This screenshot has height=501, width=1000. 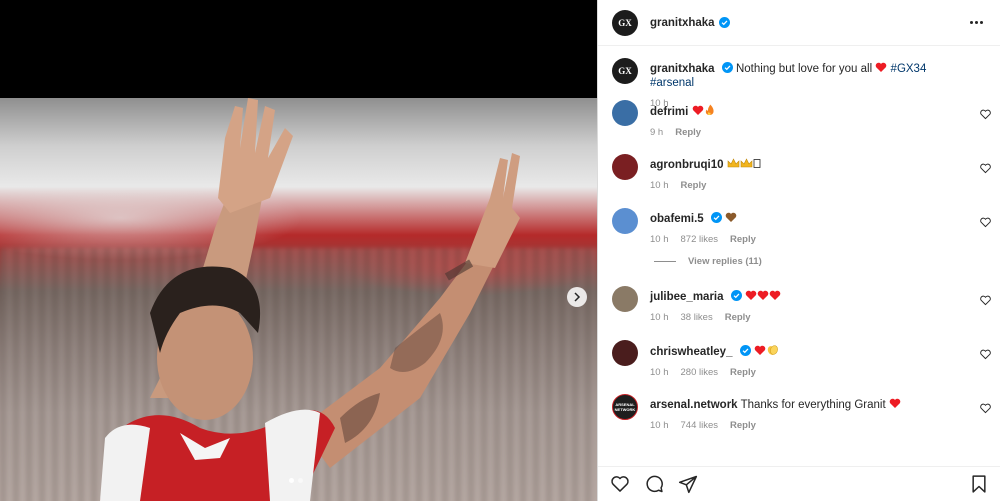 I want to click on carousel-dots, so click(x=296, y=480).